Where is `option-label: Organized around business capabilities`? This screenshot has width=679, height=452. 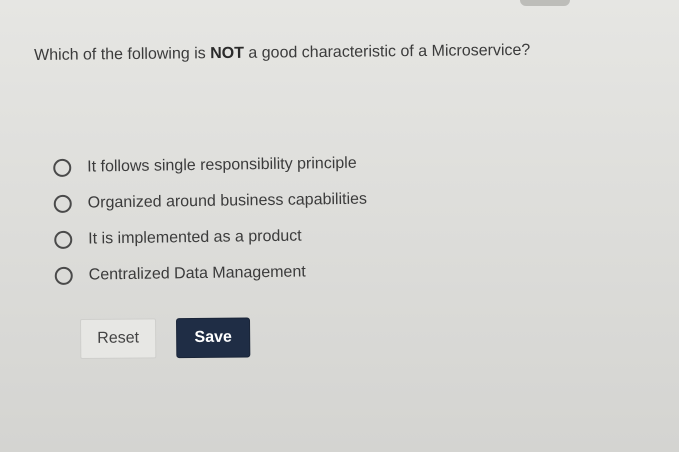
option-label: Organized around business capabilities is located at coordinates (227, 201).